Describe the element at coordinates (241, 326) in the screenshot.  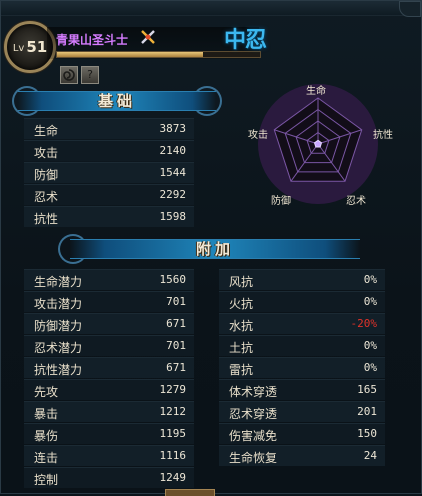
I see `stat-label: 水抗` at that location.